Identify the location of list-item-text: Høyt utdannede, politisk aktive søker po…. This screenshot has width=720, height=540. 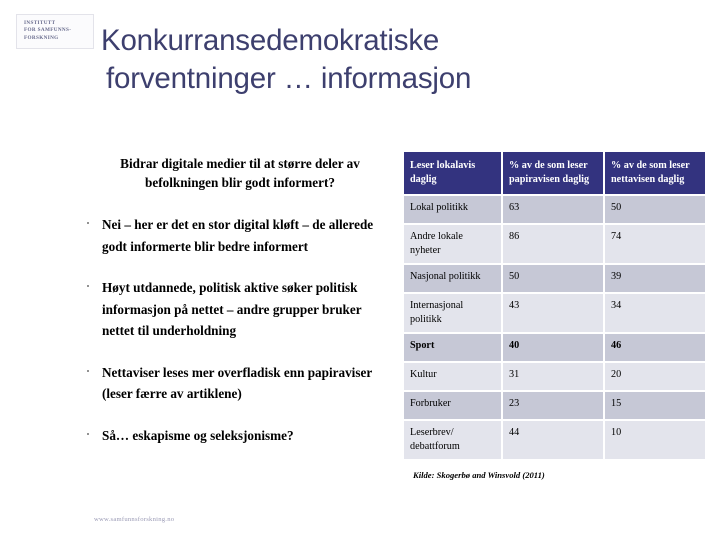
(232, 309).